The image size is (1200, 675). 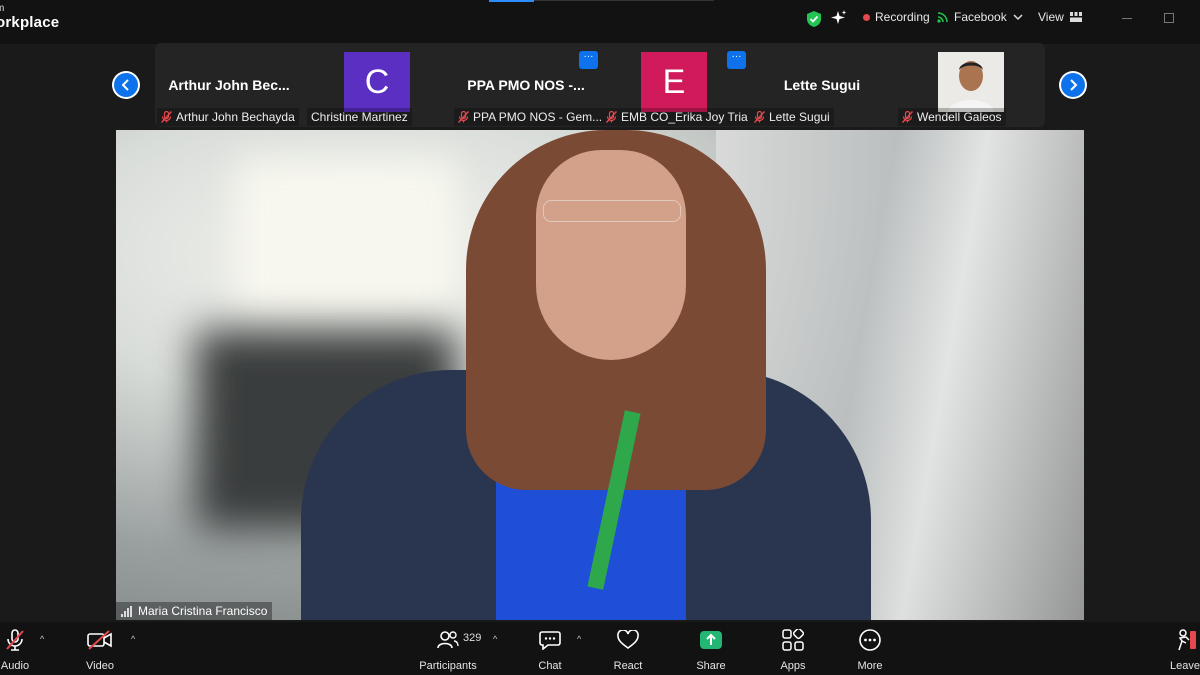 I want to click on ai-companion-icon, so click(x=839, y=18).